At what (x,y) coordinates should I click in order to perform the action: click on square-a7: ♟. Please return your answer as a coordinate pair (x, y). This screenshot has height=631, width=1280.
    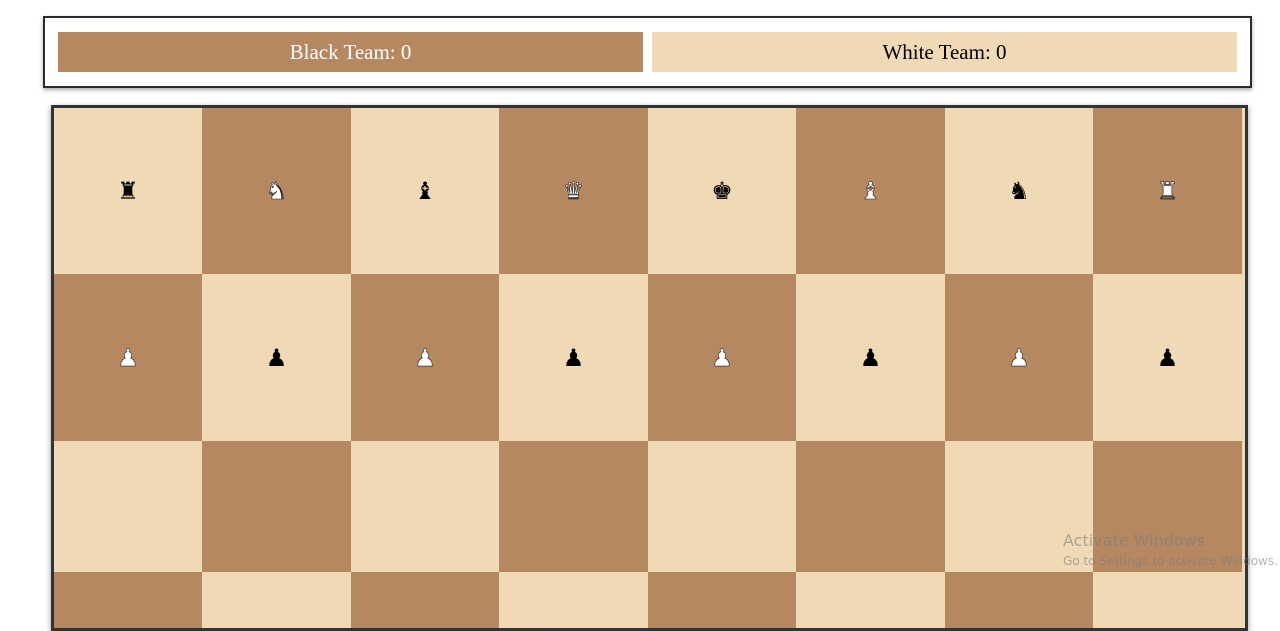
    Looking at the image, I should click on (128, 357).